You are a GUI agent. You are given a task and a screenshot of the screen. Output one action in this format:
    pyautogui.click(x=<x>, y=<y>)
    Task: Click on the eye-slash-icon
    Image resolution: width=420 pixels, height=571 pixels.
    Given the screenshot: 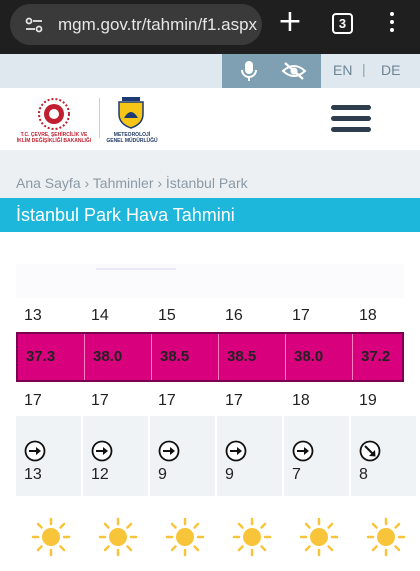 What is the action you would take?
    pyautogui.click(x=294, y=71)
    